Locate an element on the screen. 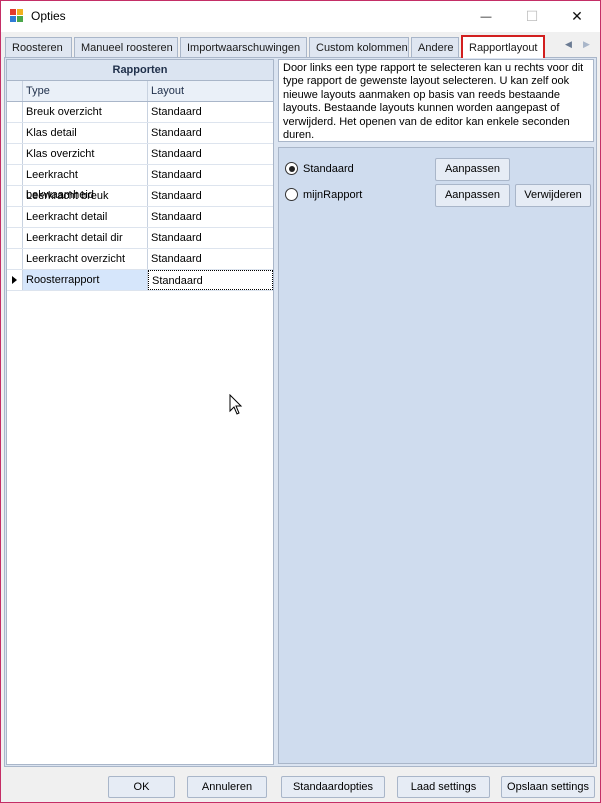 This screenshot has height=803, width=601. tab-rapportlayout: Rapportlayout is located at coordinates (503, 46).